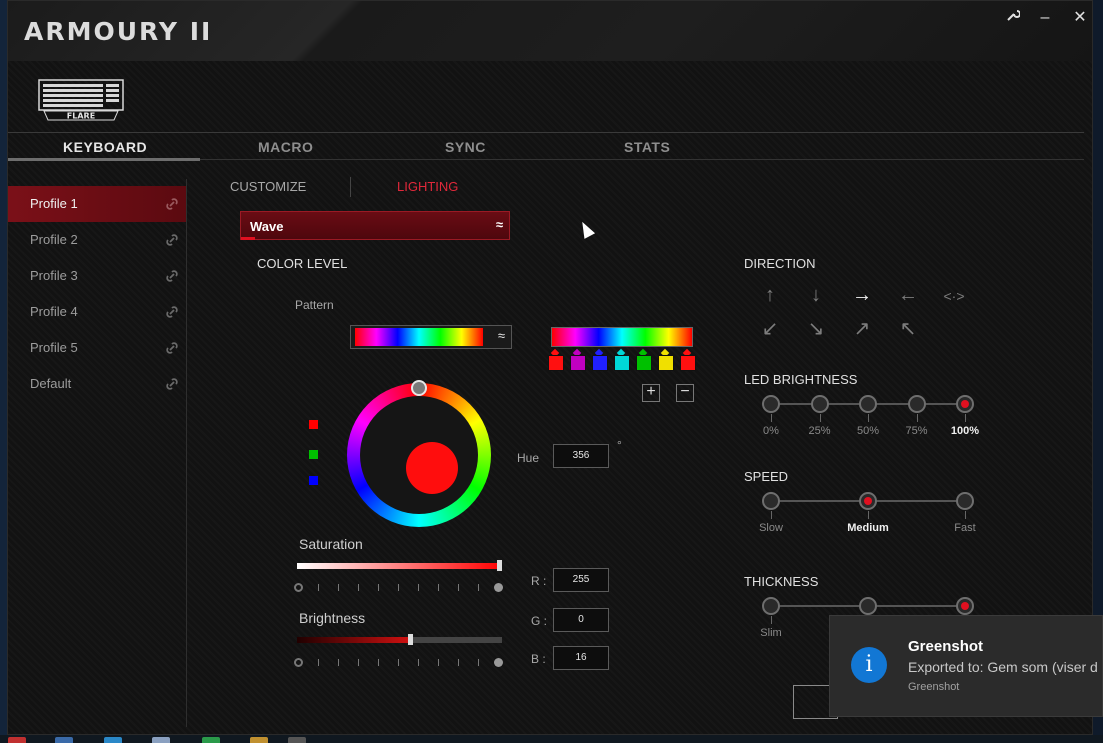 This screenshot has height=743, width=1103. What do you see at coordinates (431, 337) in the screenshot?
I see `pattern-dropdown: ≈` at bounding box center [431, 337].